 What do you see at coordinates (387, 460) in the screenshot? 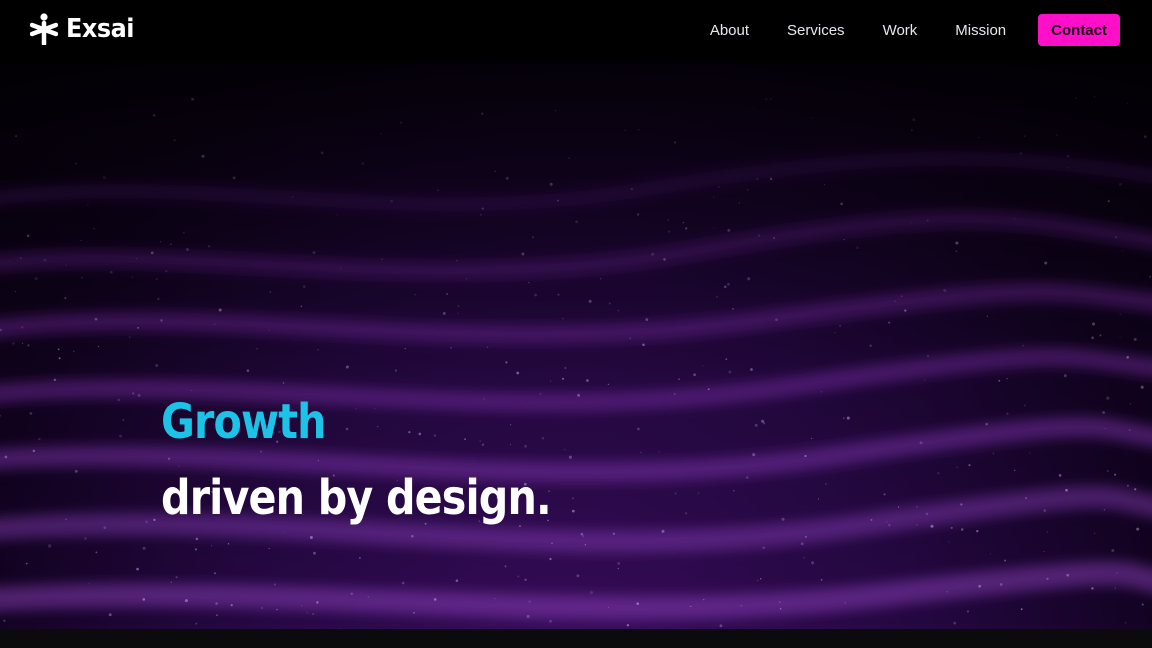
I see `hero-headline: Growth driven by design.` at bounding box center [387, 460].